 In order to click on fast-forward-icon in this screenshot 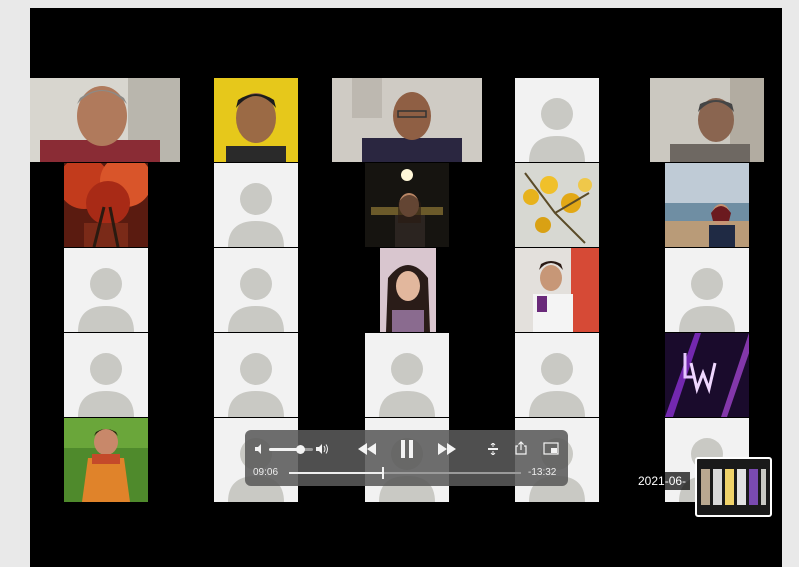, I will do `click(447, 450)`.